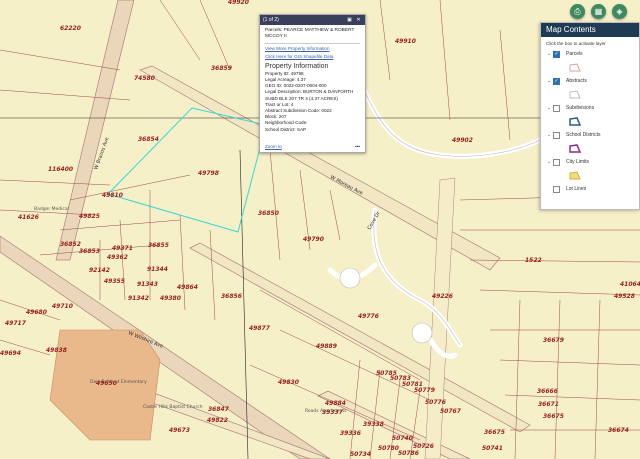  Describe the element at coordinates (271, 20) in the screenshot. I see `popup-page-indicator: (1 of 2)` at that location.